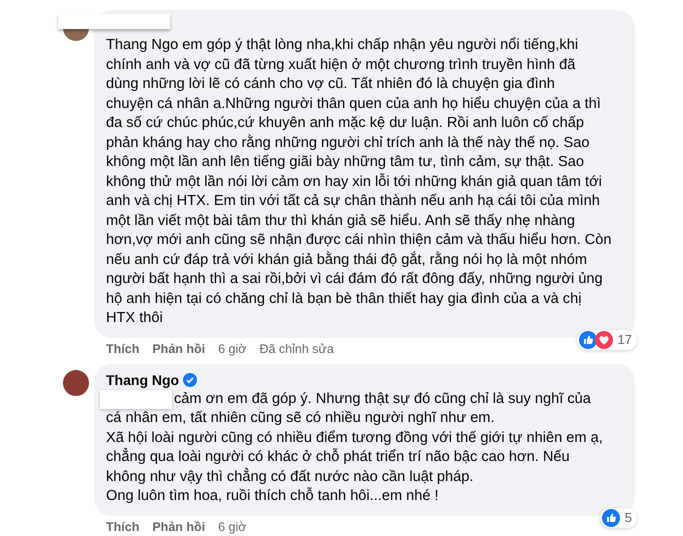 The width and height of the screenshot is (683, 536). I want to click on author-name: Thang Ngo, so click(143, 380).